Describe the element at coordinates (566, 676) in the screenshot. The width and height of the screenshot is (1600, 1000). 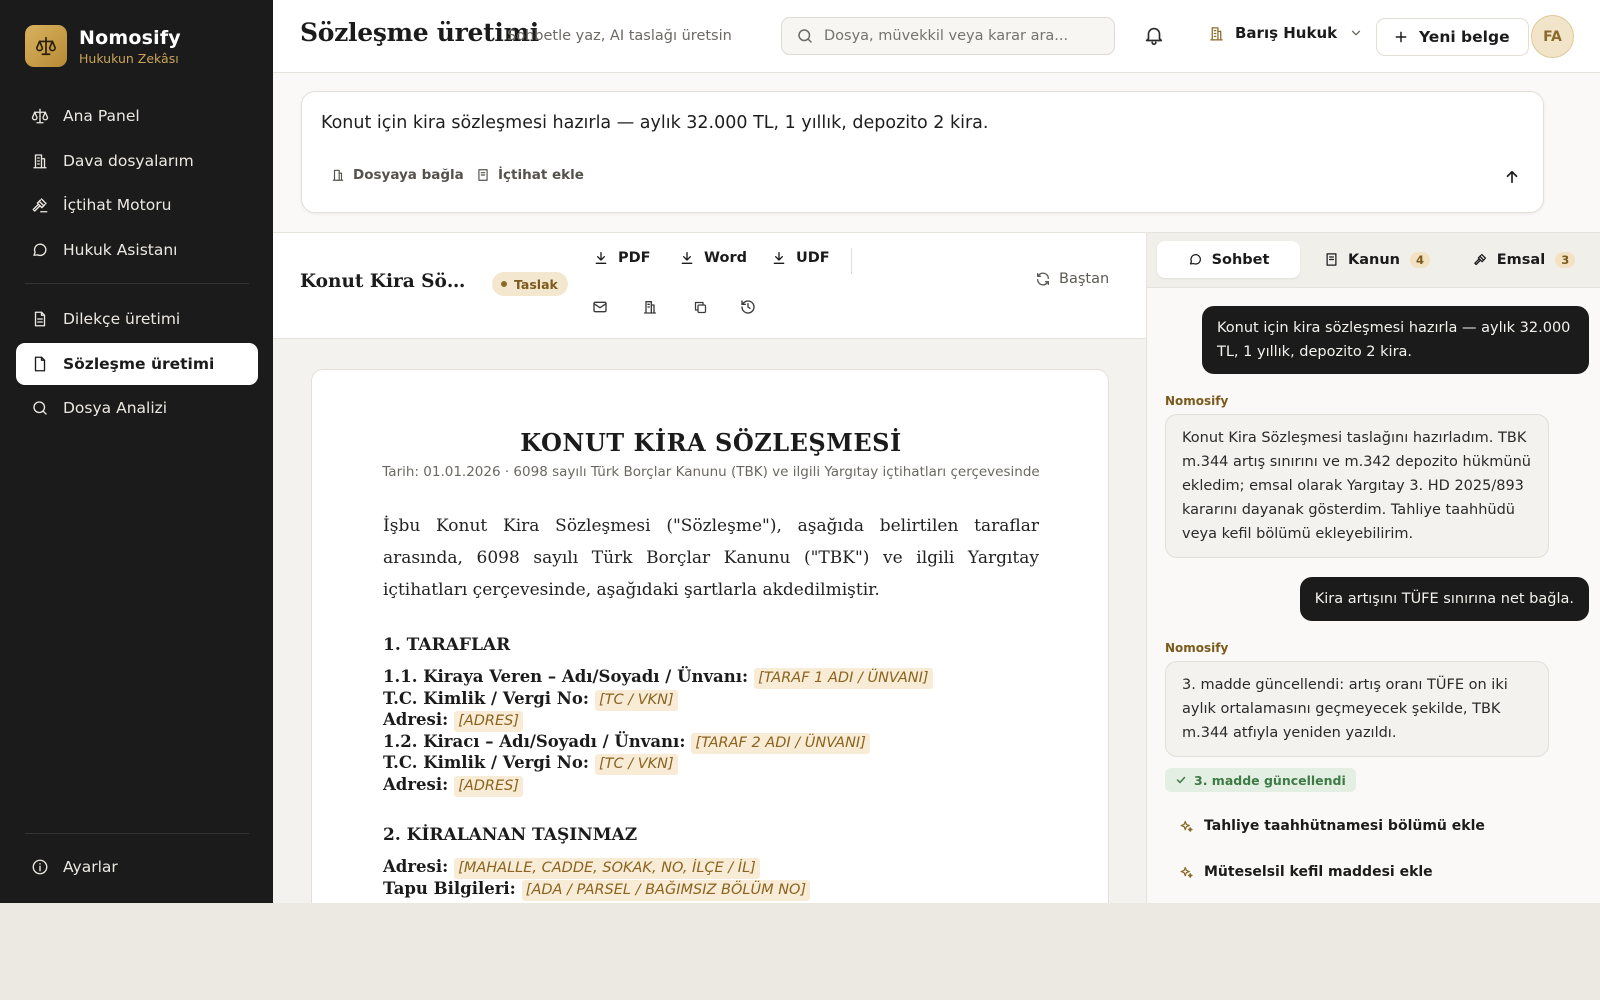
I see `field-label: 1.1. Kiraya Veren – Adı/Soyadı / Ünvanı:` at that location.